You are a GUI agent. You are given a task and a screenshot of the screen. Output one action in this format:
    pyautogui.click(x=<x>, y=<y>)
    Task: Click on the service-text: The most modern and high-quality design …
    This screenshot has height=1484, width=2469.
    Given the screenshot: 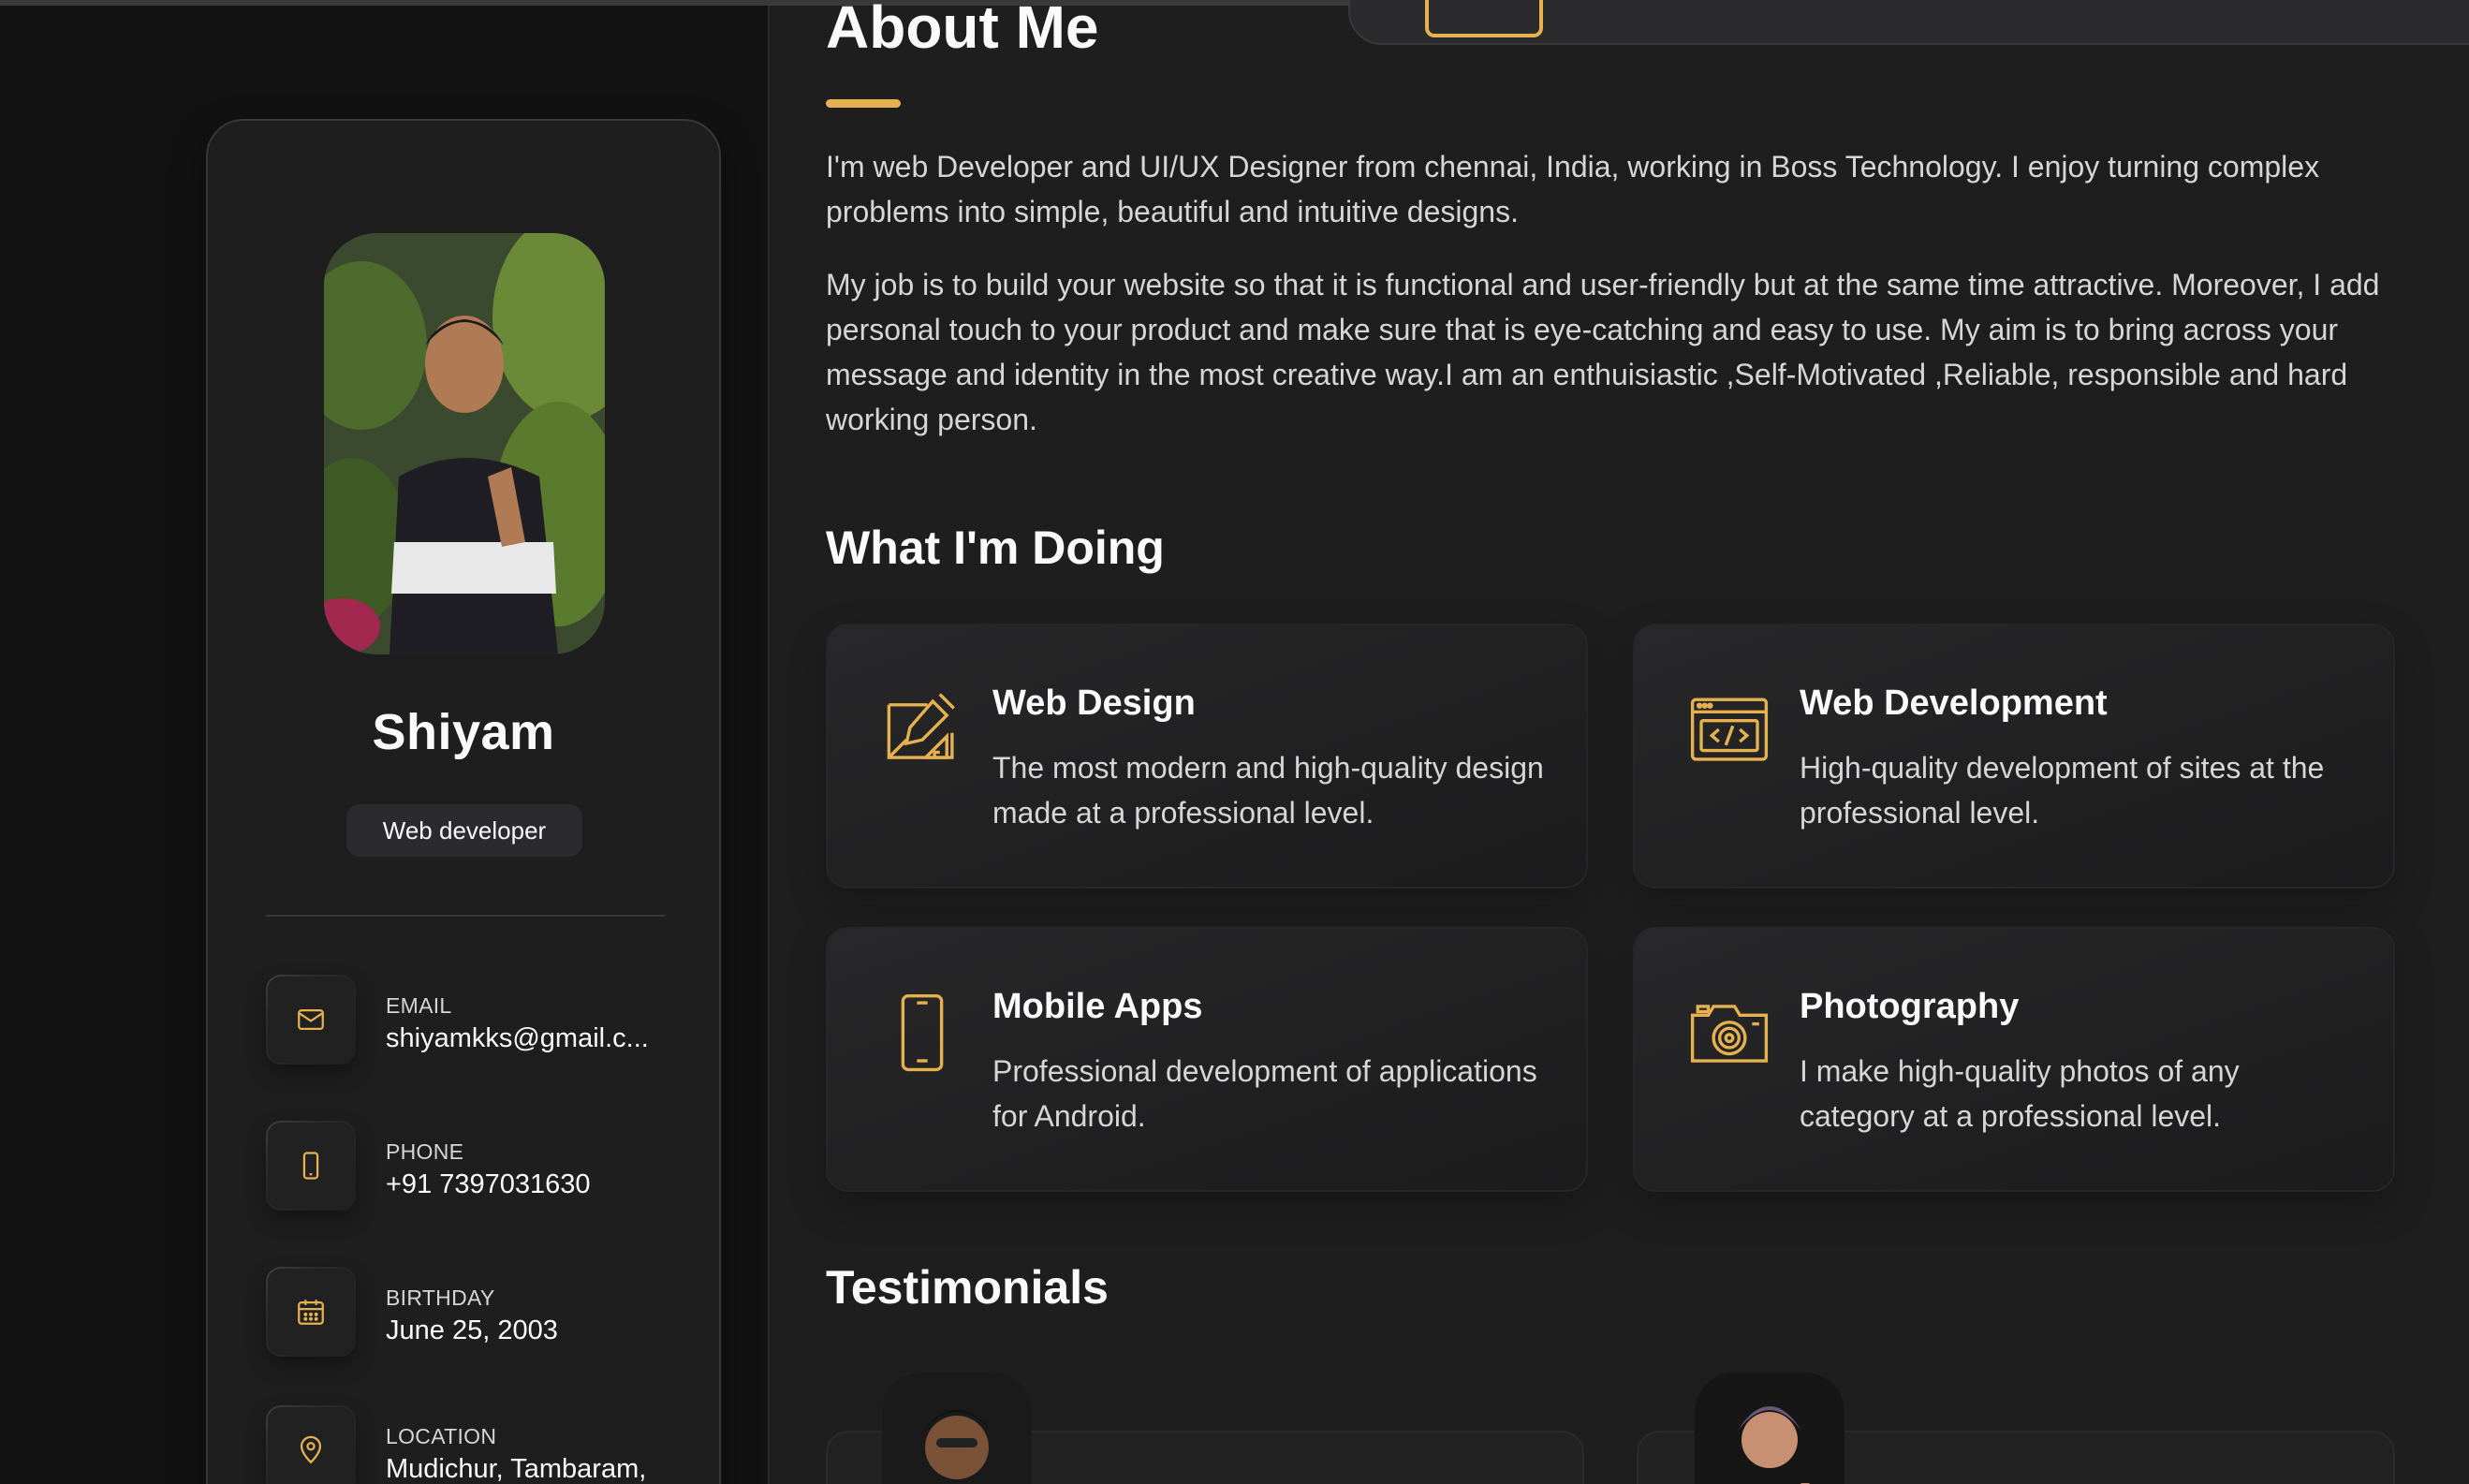 What is the action you would take?
    pyautogui.click(x=1268, y=790)
    